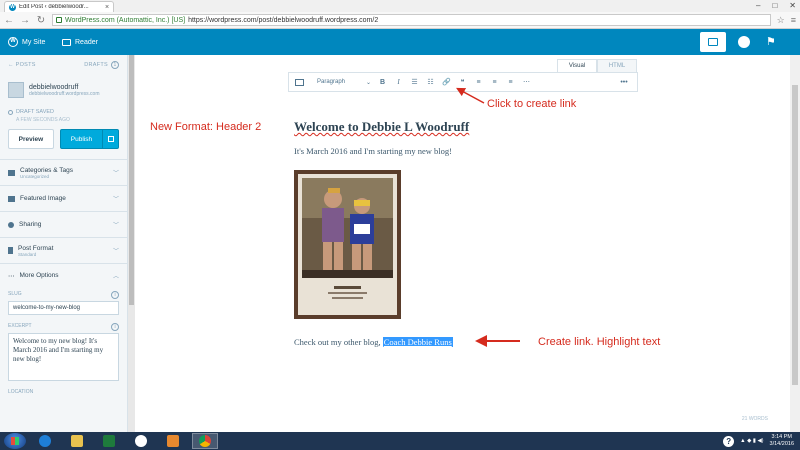 The height and width of the screenshot is (450, 800). I want to click on bold-button: B, so click(382, 82).